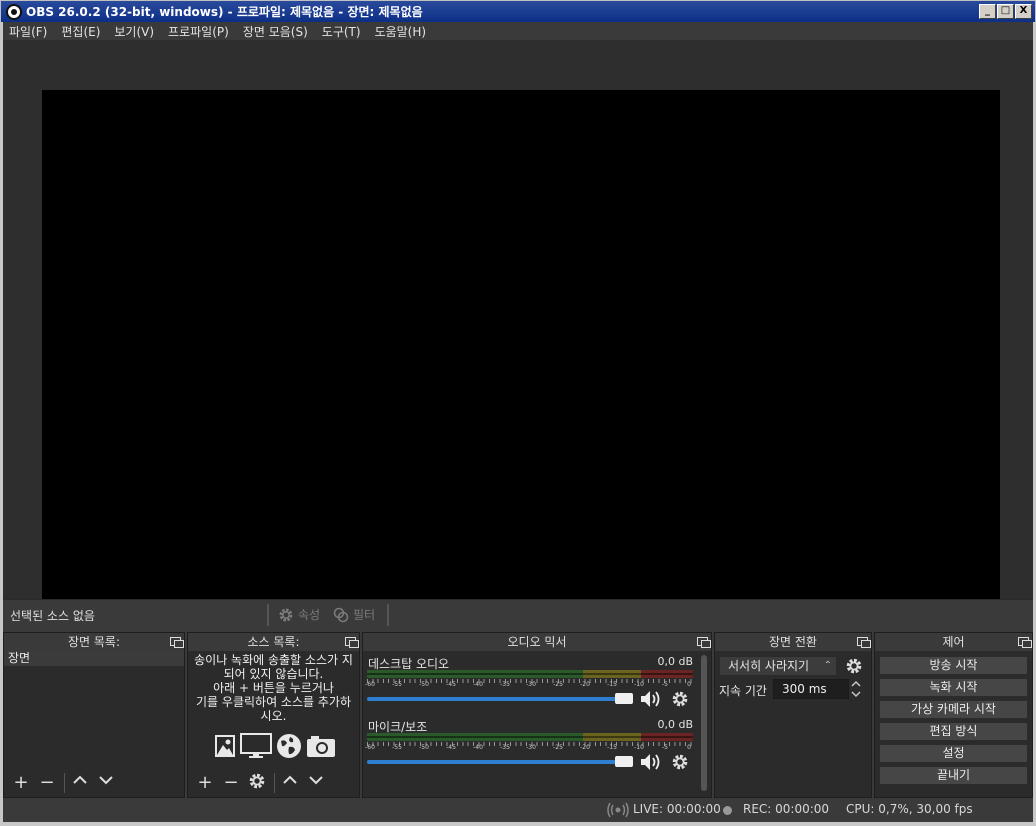 The width and height of the screenshot is (1036, 826). What do you see at coordinates (275, 31) in the screenshot?
I see `menu-scene-collection: 장면 모음(S)` at bounding box center [275, 31].